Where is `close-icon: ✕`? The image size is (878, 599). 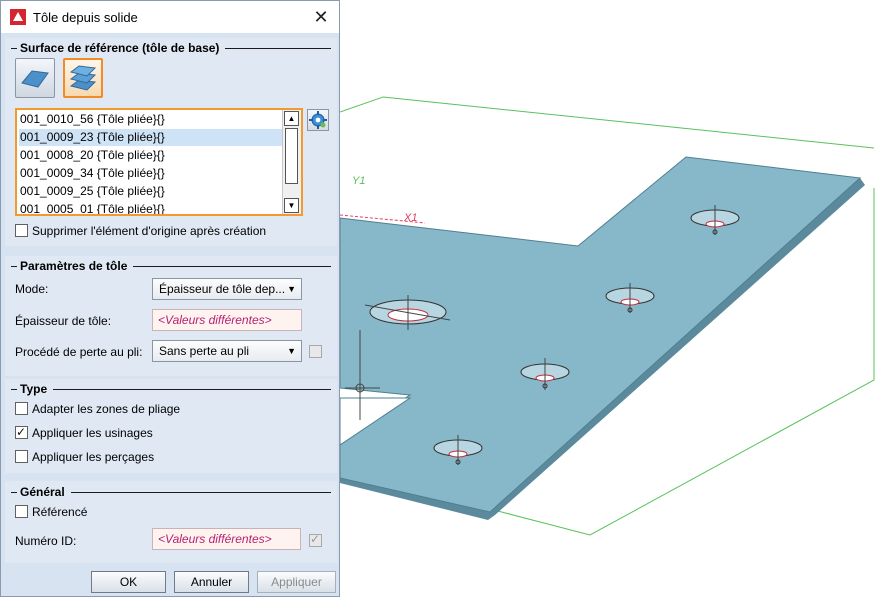
close-icon: ✕ is located at coordinates (321, 17).